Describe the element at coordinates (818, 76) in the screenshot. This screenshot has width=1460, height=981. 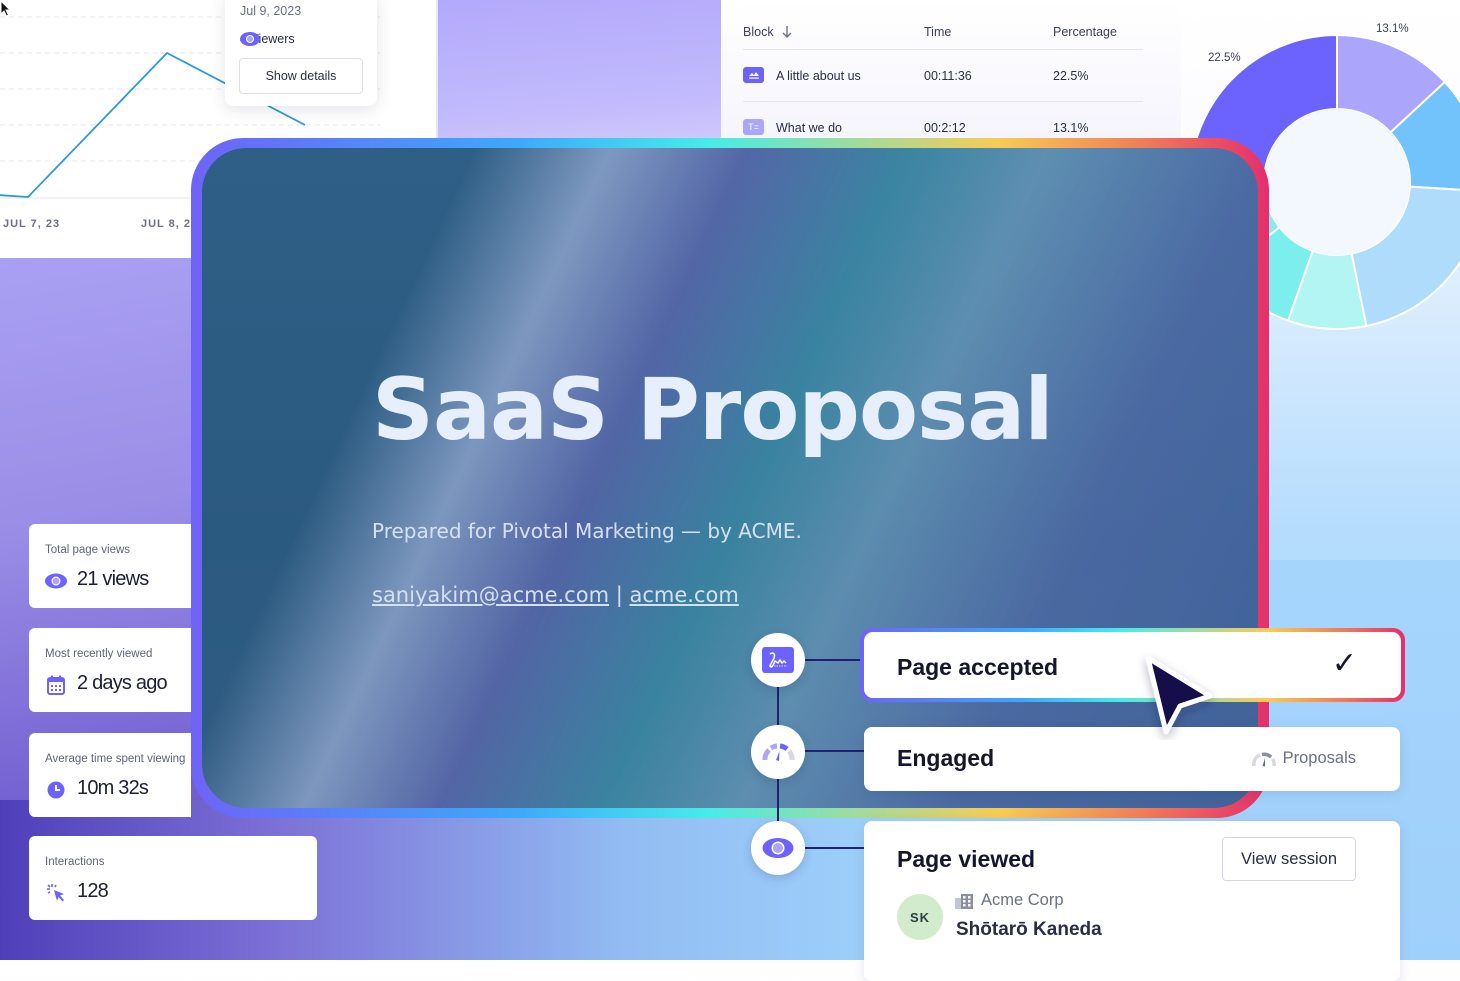
I see `block-name: A little about us` at that location.